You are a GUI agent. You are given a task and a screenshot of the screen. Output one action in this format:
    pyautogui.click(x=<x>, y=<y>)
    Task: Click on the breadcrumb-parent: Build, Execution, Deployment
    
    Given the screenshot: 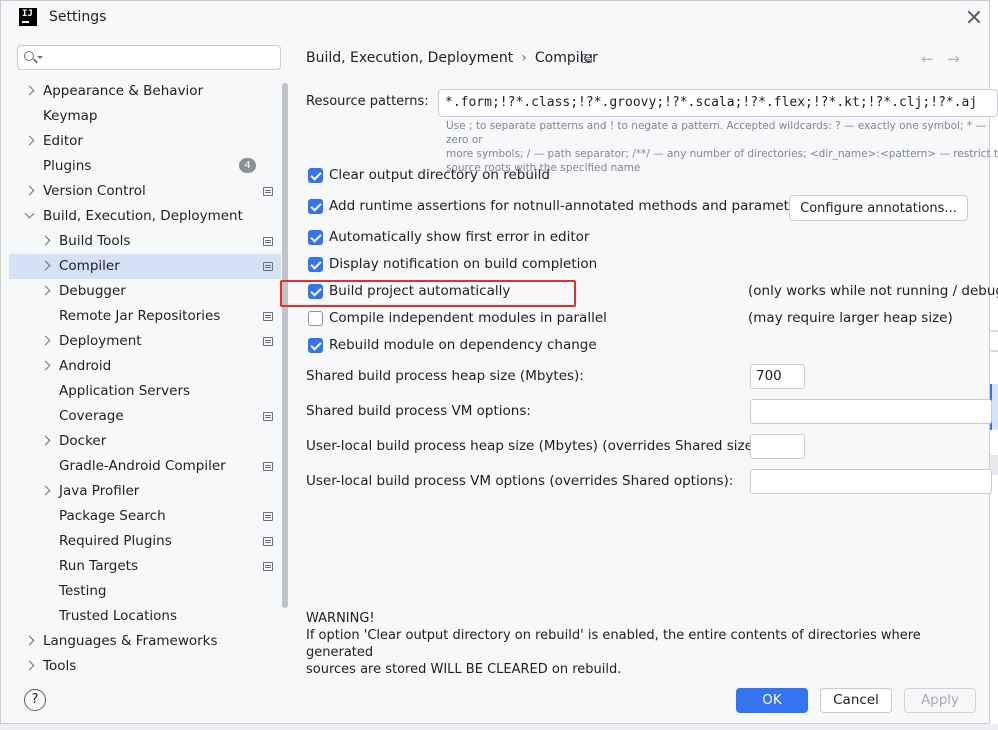 What is the action you would take?
    pyautogui.click(x=409, y=58)
    